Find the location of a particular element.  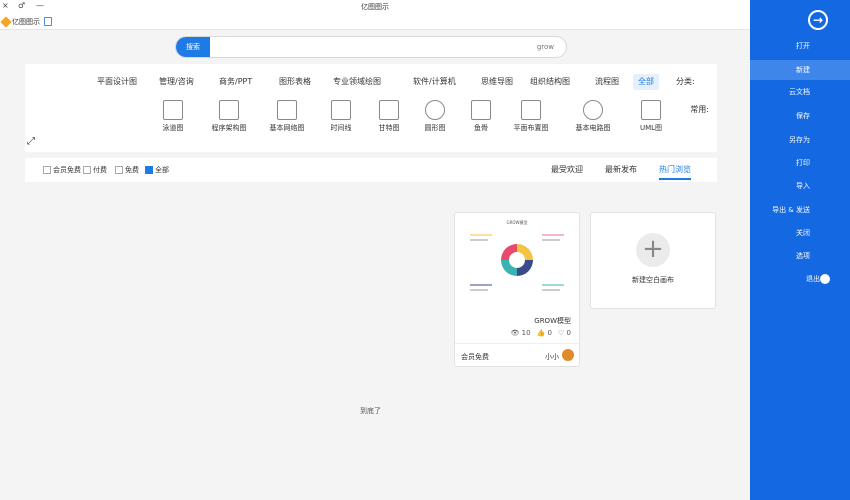

template-label: 程序架构图 is located at coordinates (229, 128).